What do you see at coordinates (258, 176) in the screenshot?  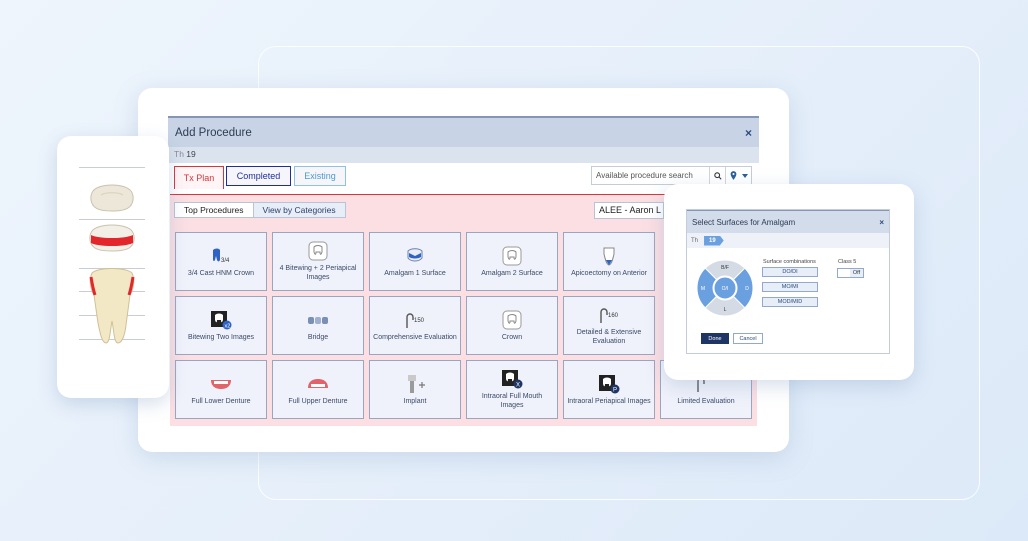 I see `tab-completed: Completed` at bounding box center [258, 176].